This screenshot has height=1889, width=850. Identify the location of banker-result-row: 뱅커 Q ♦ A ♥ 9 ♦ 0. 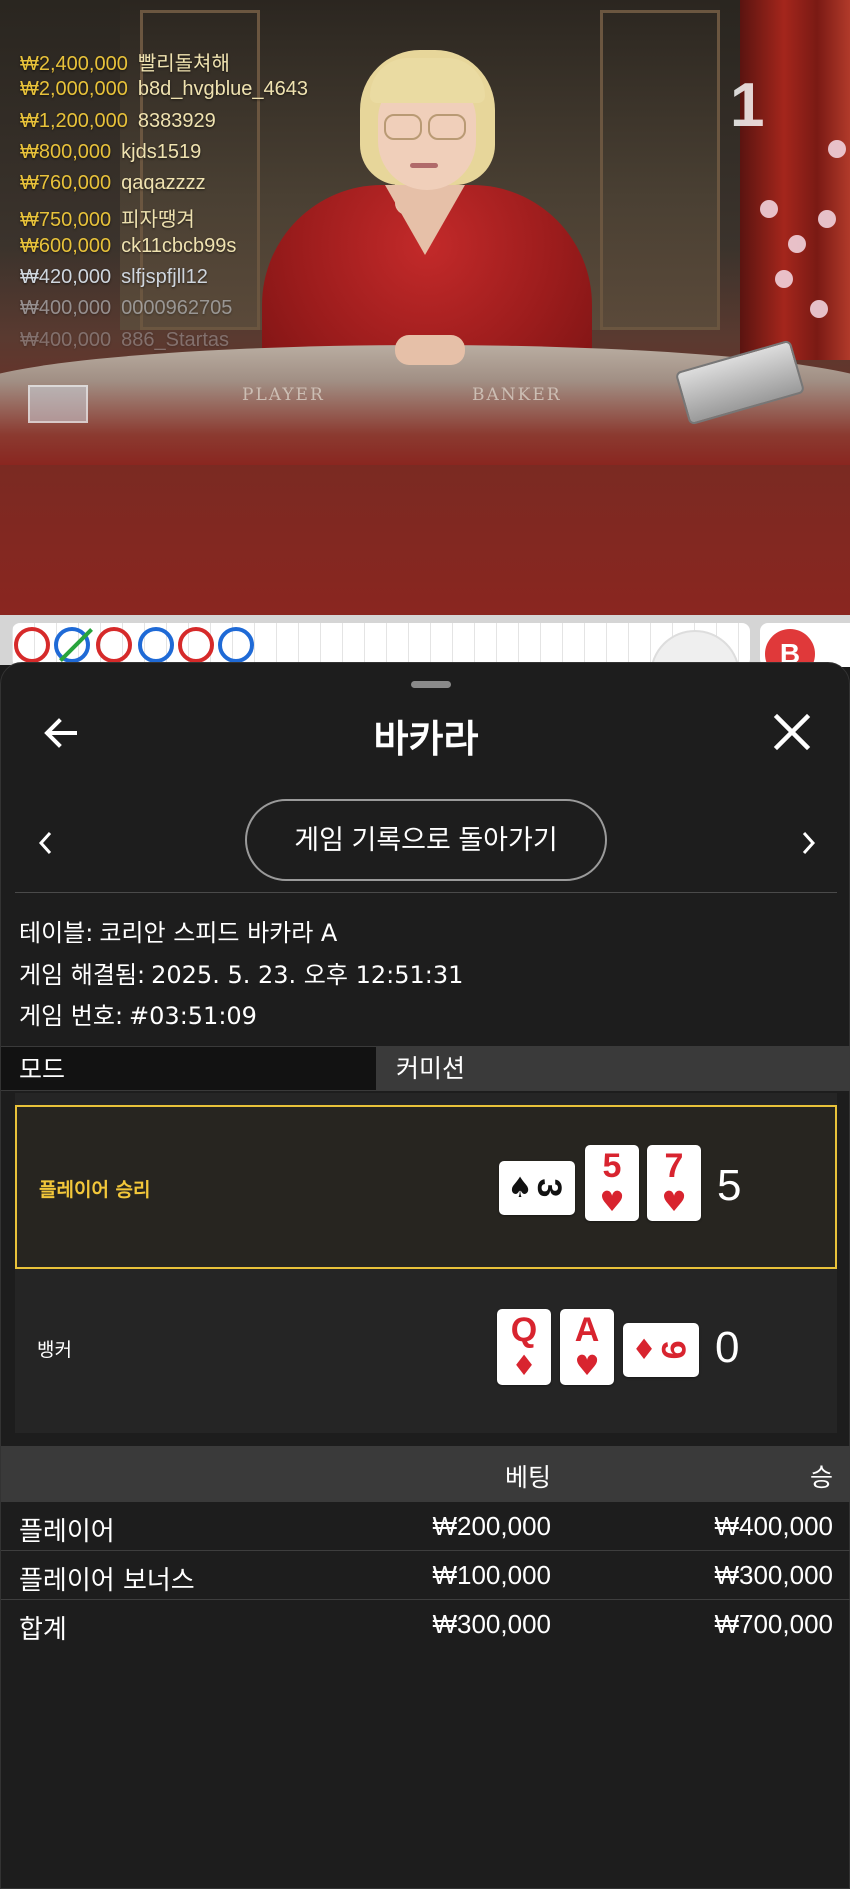
(426, 1352).